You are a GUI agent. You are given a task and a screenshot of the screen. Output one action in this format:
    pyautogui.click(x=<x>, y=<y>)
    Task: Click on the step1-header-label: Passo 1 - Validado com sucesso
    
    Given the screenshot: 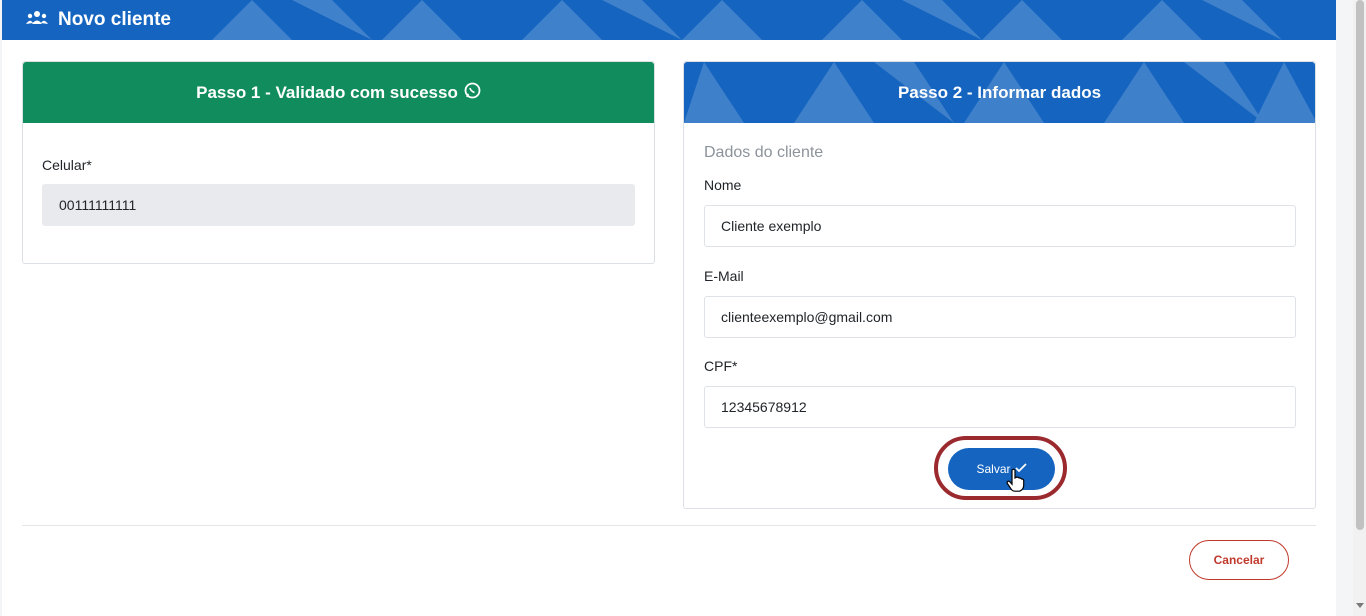 What is the action you would take?
    pyautogui.click(x=327, y=92)
    